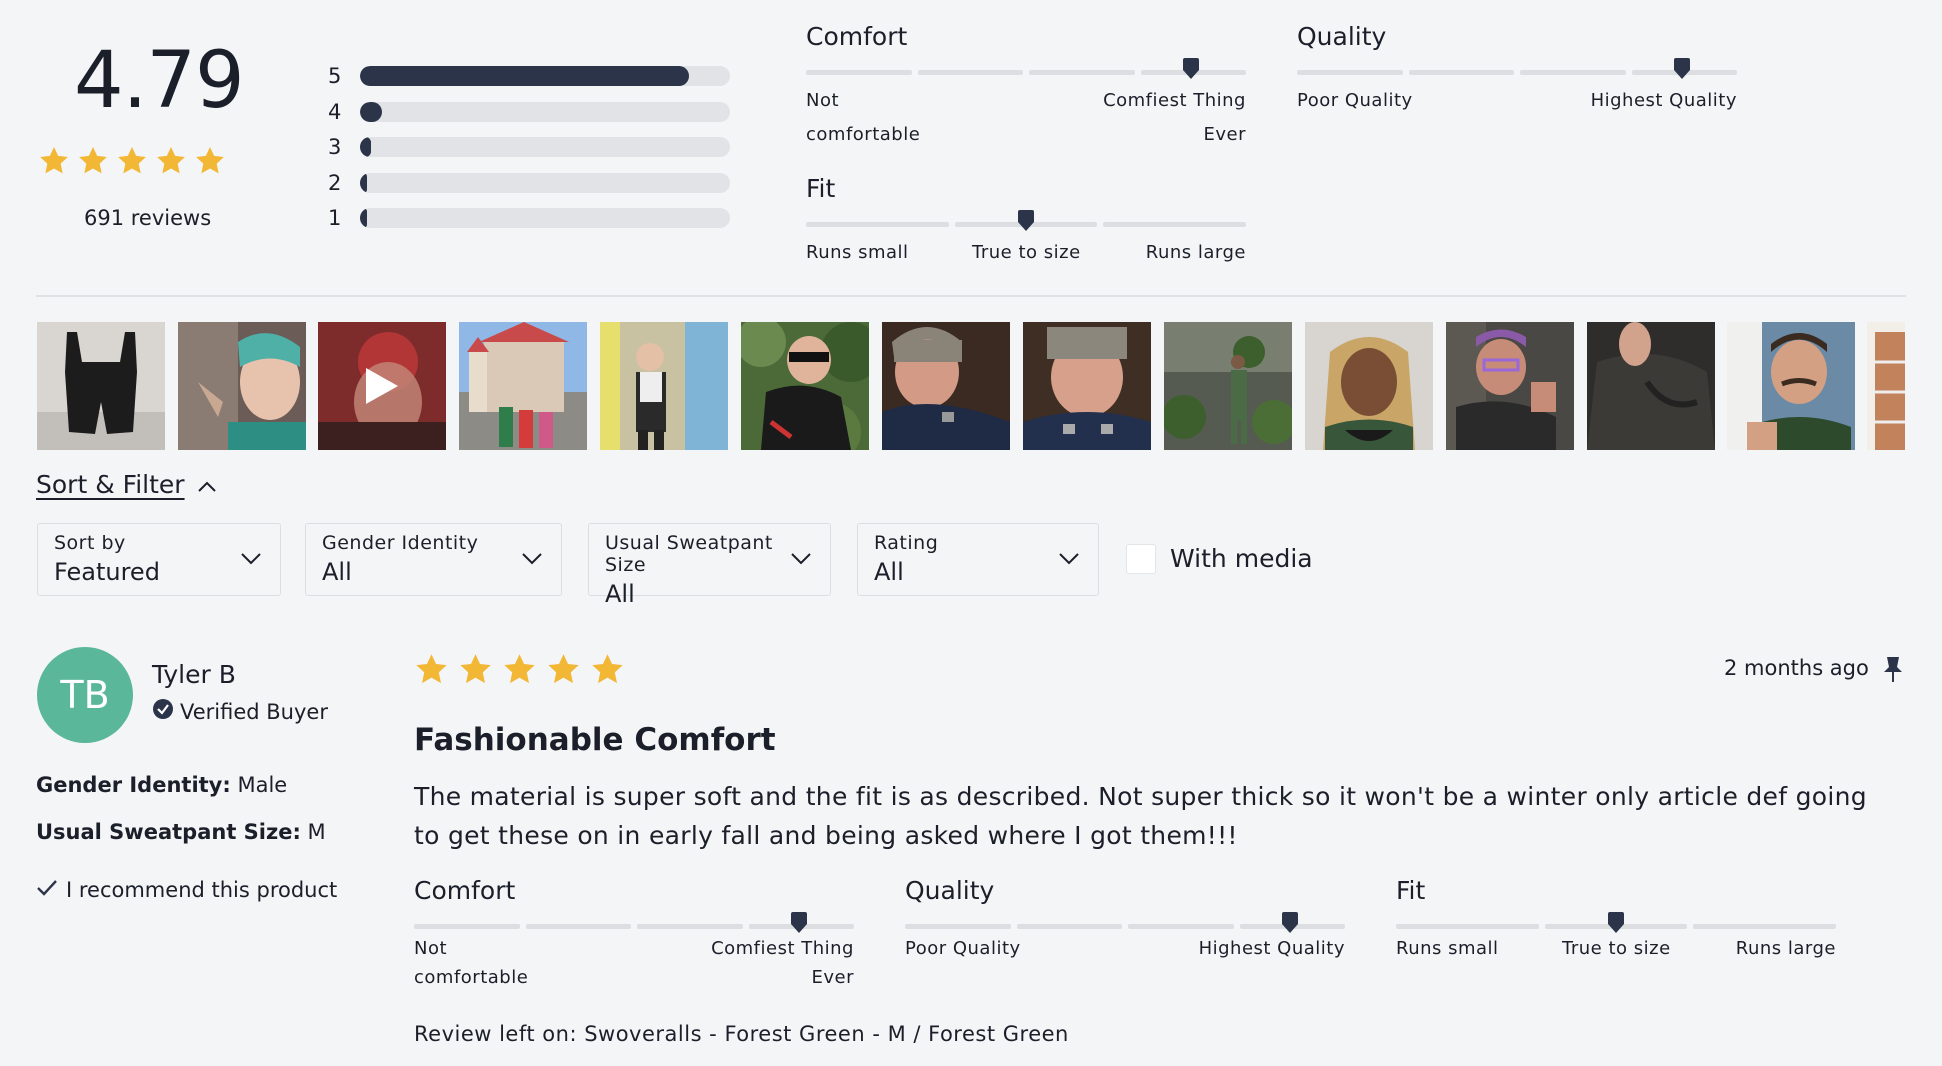 The width and height of the screenshot is (1942, 1066). I want to click on histogram-star-label: 3, so click(335, 147).